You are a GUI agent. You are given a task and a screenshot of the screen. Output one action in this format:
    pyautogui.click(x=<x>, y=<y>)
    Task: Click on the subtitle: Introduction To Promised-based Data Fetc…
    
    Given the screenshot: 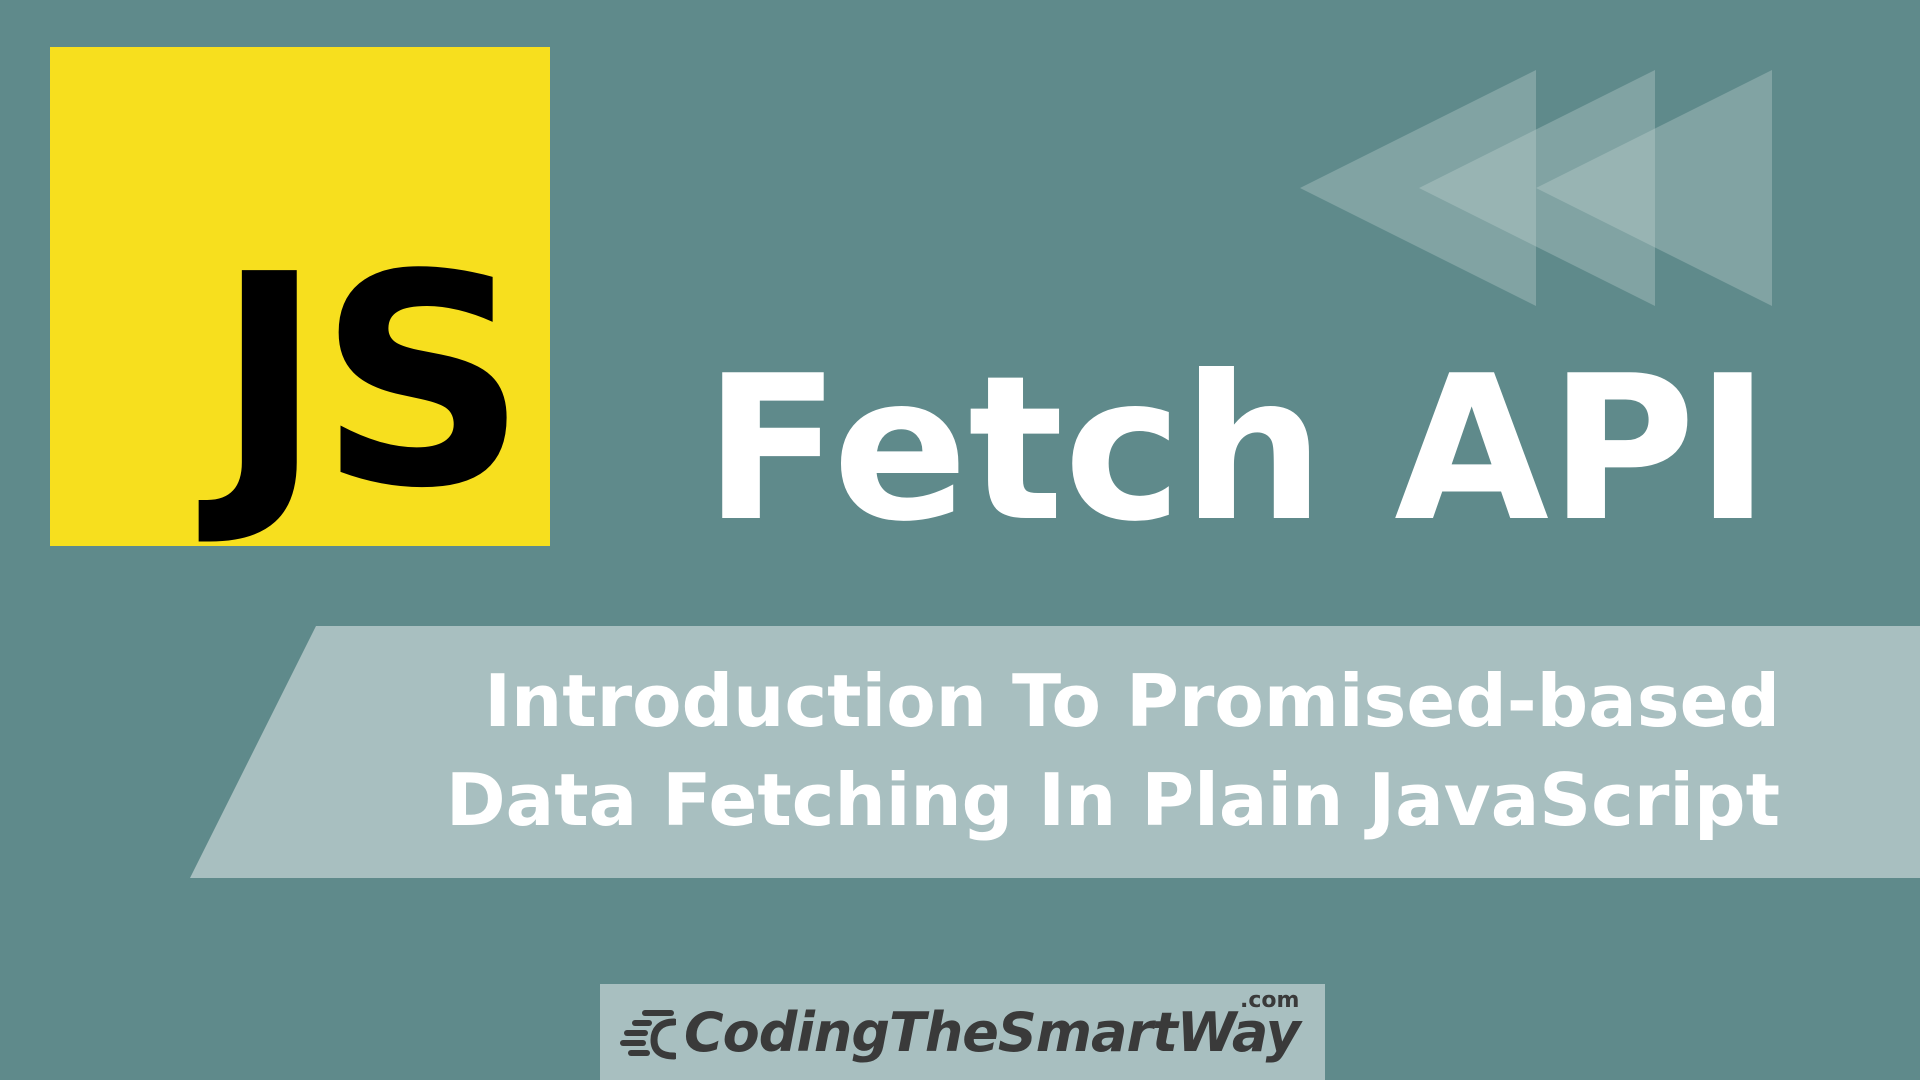 What is the action you would take?
    pyautogui.click(x=1113, y=751)
    